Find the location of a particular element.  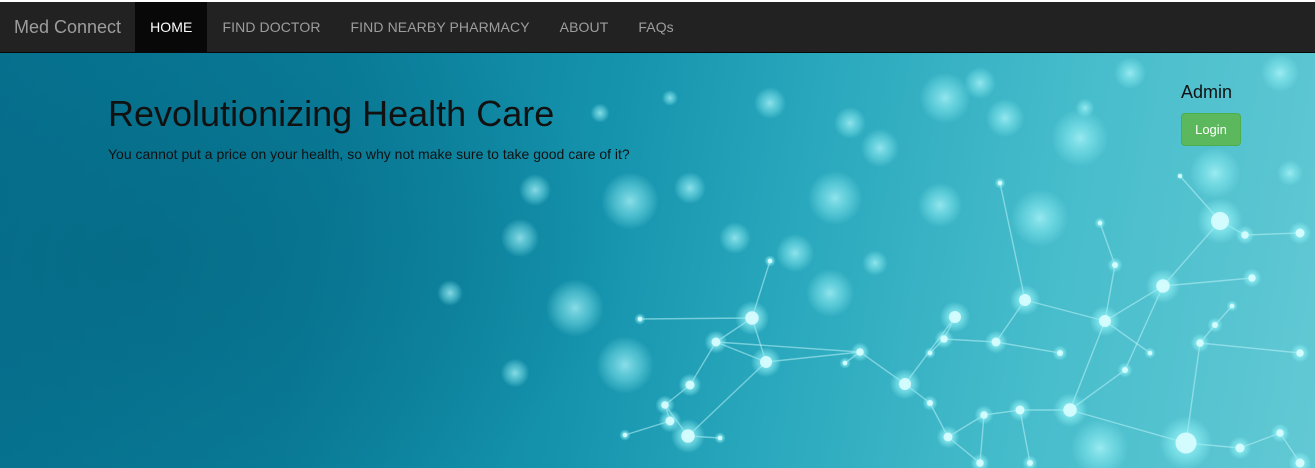

nav-item-find-doctor: FIND DOCTOR is located at coordinates (271, 27).